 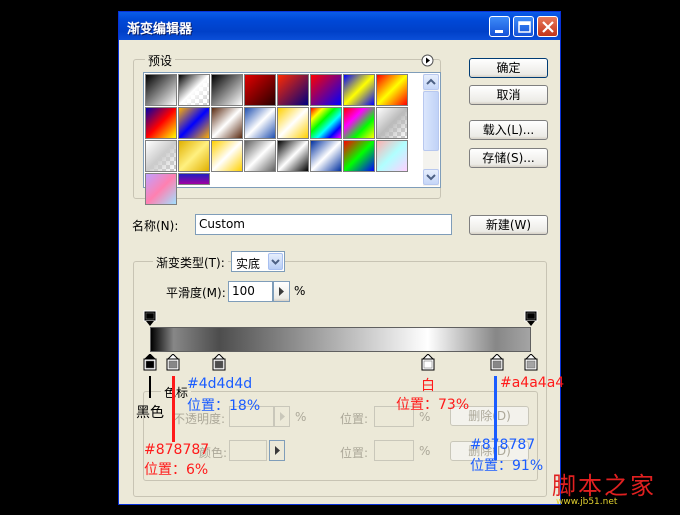 What do you see at coordinates (508, 225) in the screenshot?
I see `new-button: 新建(W)` at bounding box center [508, 225].